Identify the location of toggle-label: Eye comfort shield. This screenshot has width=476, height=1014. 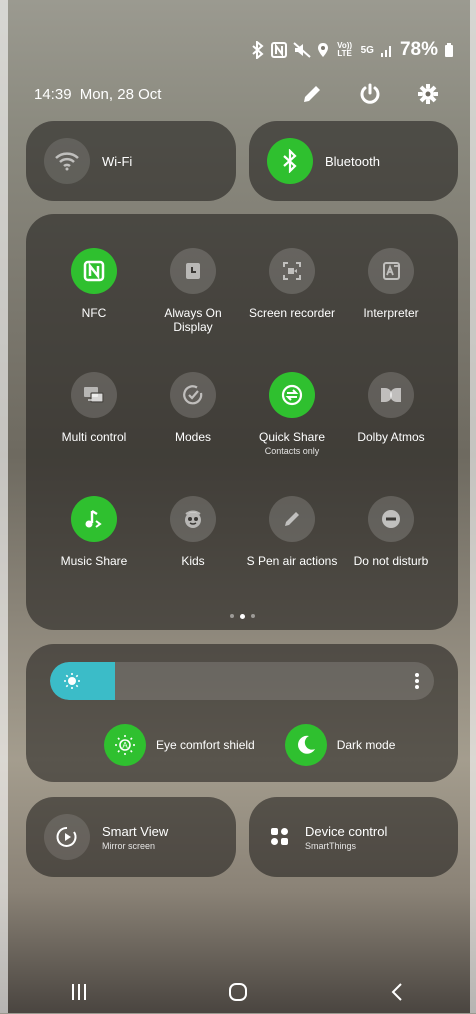
(205, 745).